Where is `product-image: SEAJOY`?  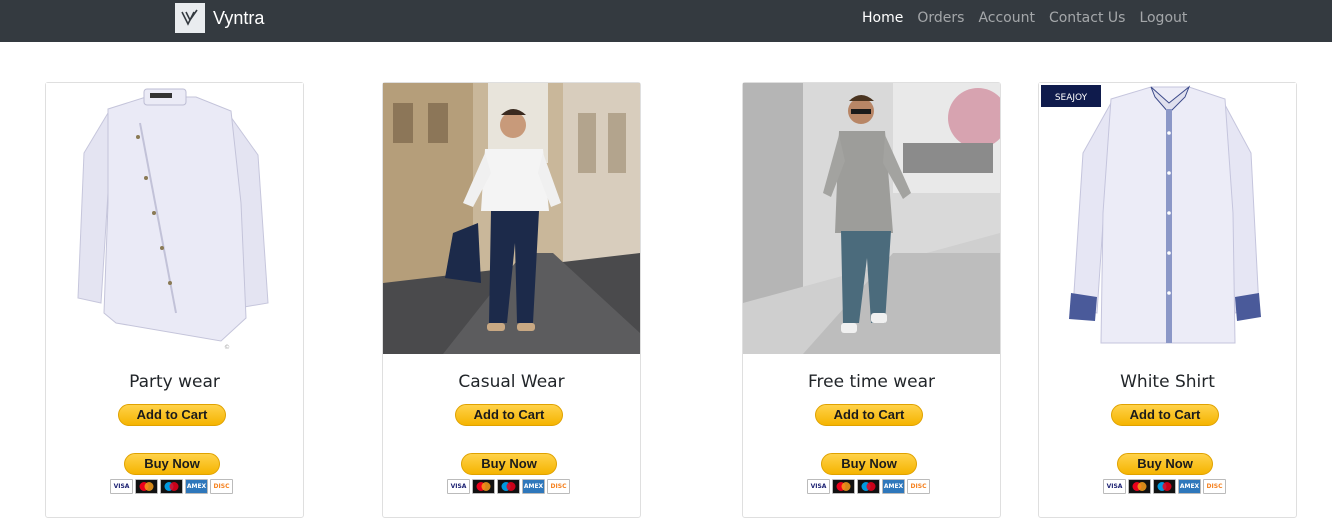
product-image: SEAJOY is located at coordinates (1167, 218).